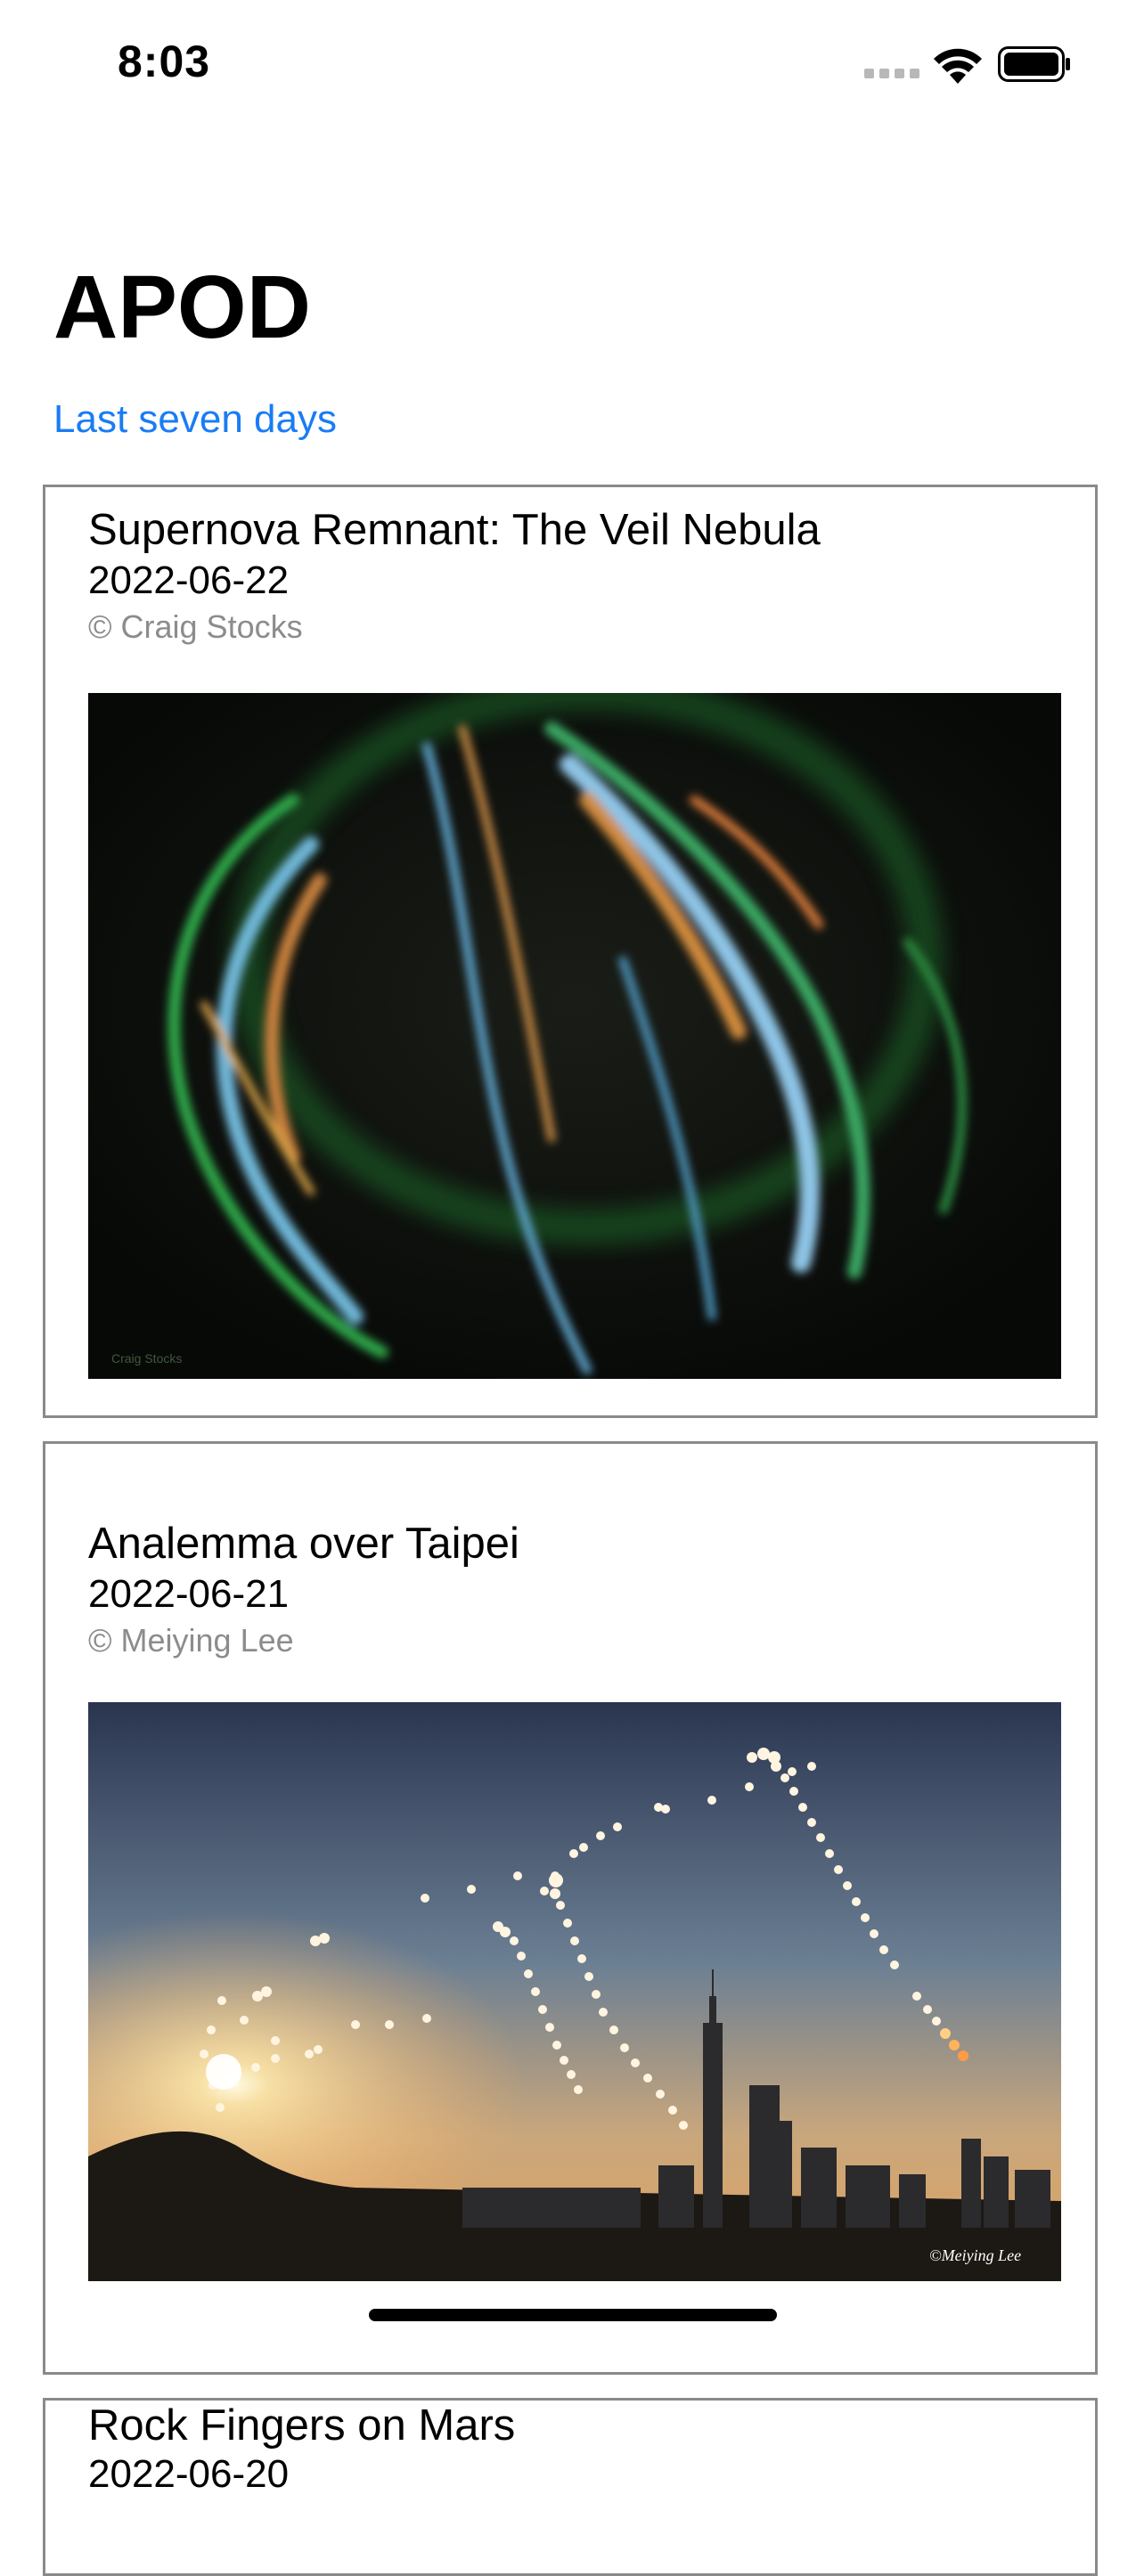  Describe the element at coordinates (195, 627) in the screenshot. I see `entry-credit: © Craig Stocks` at that location.